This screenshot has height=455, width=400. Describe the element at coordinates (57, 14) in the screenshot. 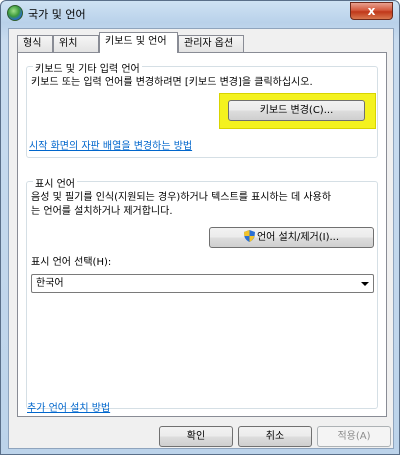

I see `window-title: 국가 및 언어` at that location.